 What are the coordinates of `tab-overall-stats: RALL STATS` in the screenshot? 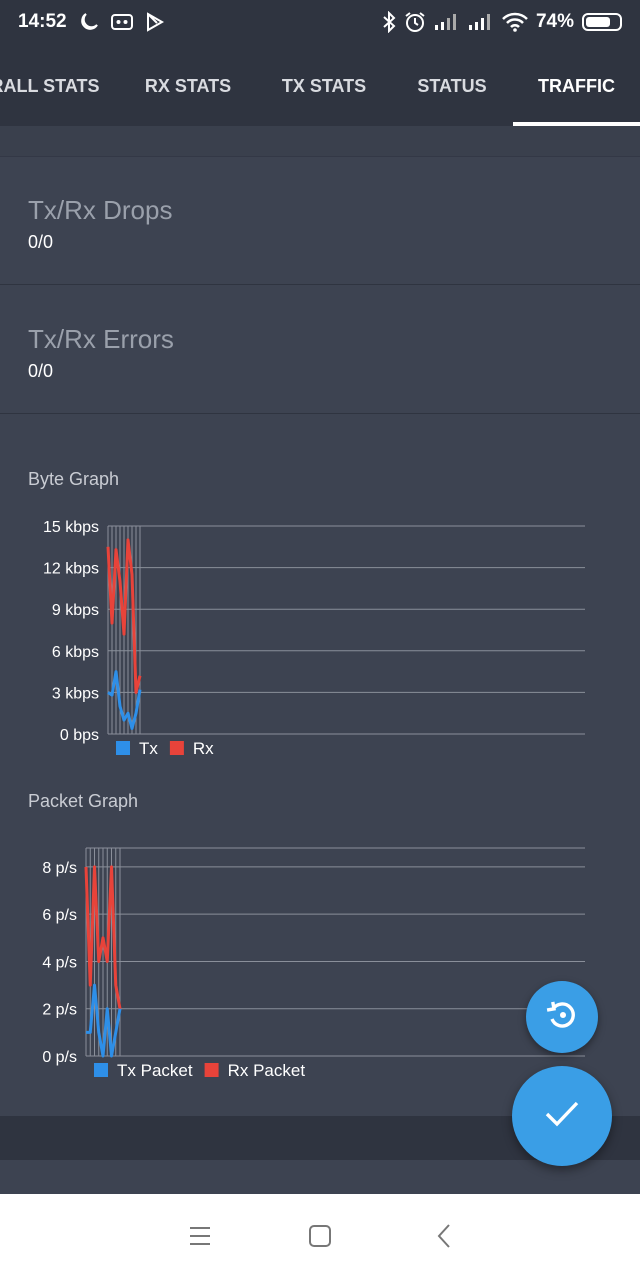 It's located at (50, 85).